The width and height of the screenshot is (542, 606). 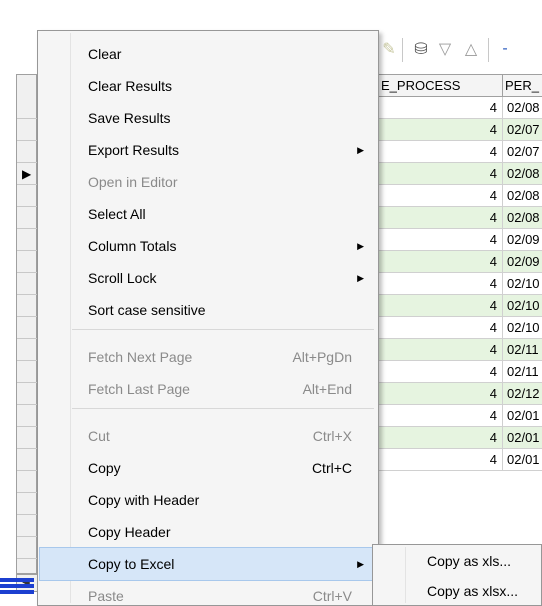 What do you see at coordinates (445, 49) in the screenshot?
I see `sort-descending-icon: ▽` at bounding box center [445, 49].